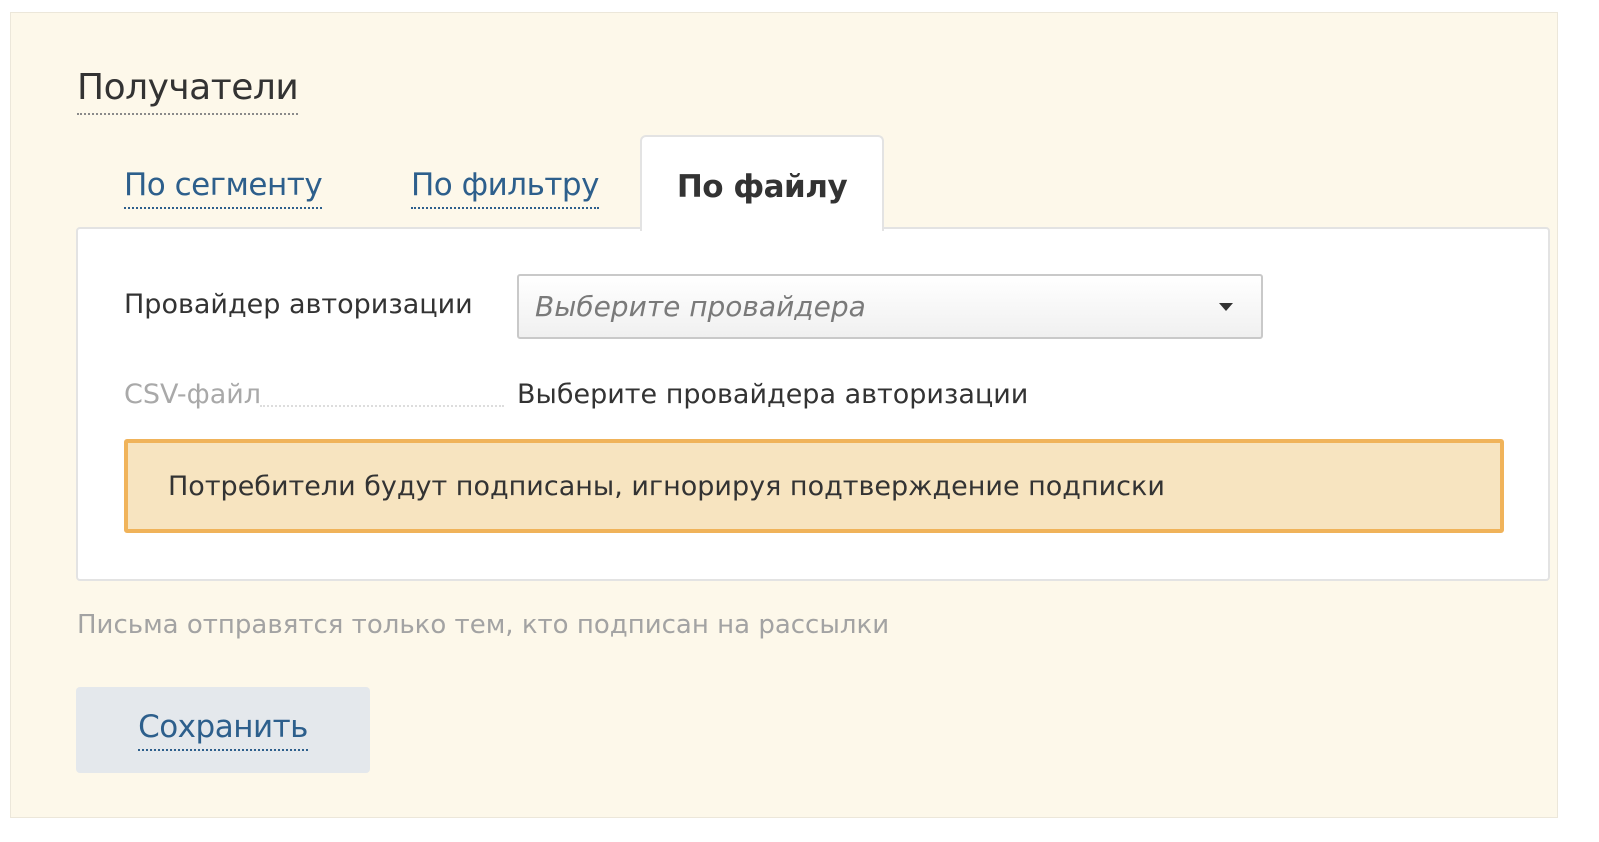 Image resolution: width=1599 pixels, height=842 pixels. Describe the element at coordinates (890, 306) in the screenshot. I see `provider-select: Выберите провайдера` at that location.